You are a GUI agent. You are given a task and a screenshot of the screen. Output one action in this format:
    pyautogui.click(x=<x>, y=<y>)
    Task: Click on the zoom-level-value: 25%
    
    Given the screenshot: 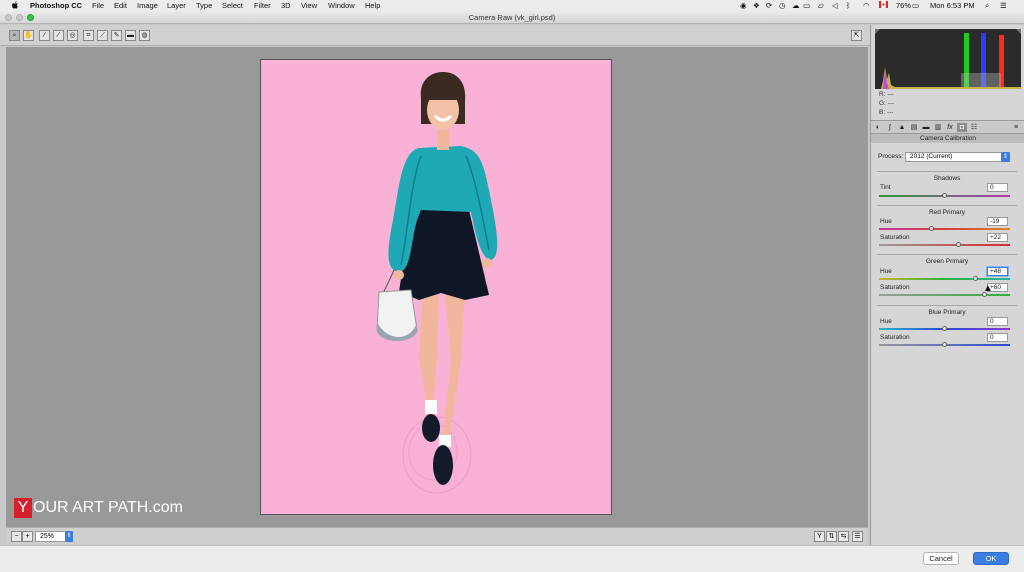 What is the action you would take?
    pyautogui.click(x=47, y=536)
    